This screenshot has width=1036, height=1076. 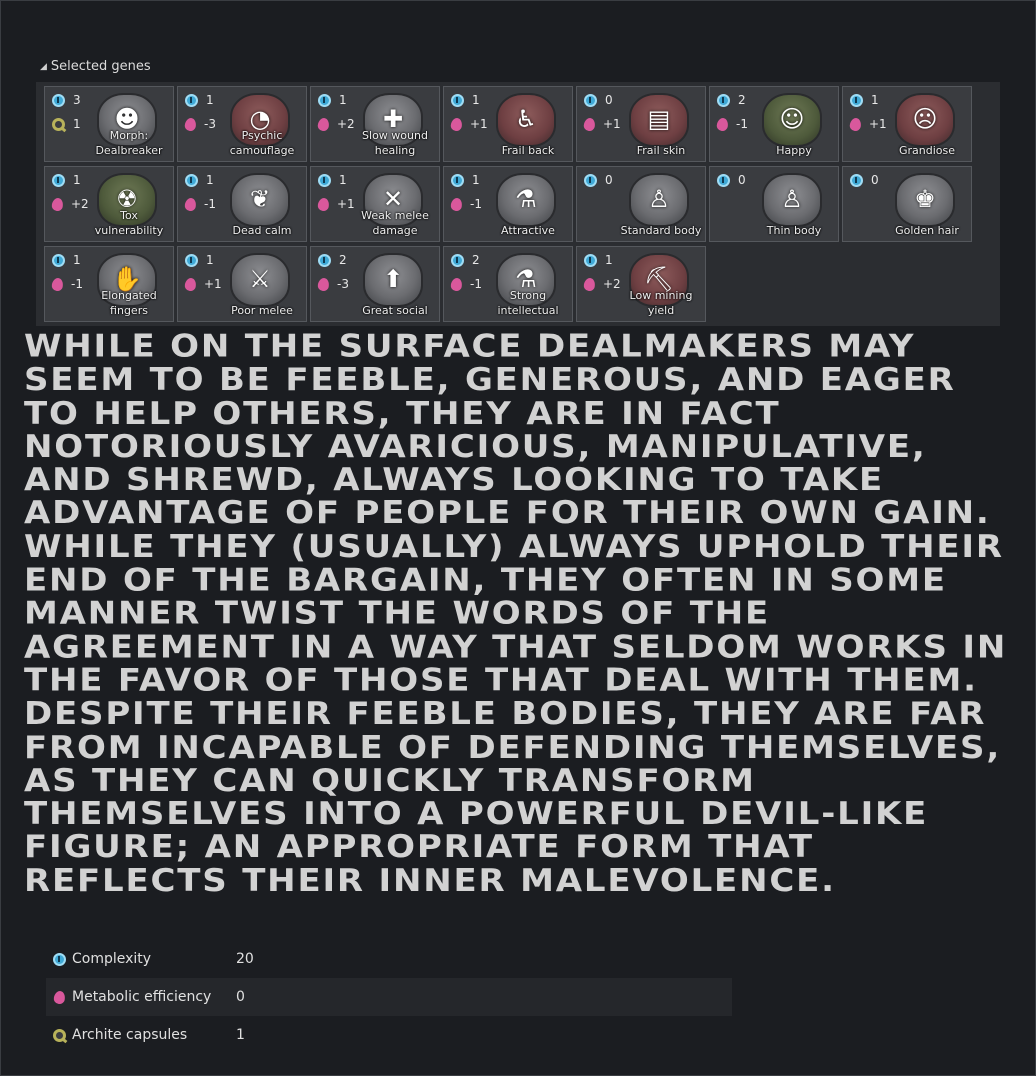 I want to click on grandiose-face-icon: ☹, so click(x=925, y=120).